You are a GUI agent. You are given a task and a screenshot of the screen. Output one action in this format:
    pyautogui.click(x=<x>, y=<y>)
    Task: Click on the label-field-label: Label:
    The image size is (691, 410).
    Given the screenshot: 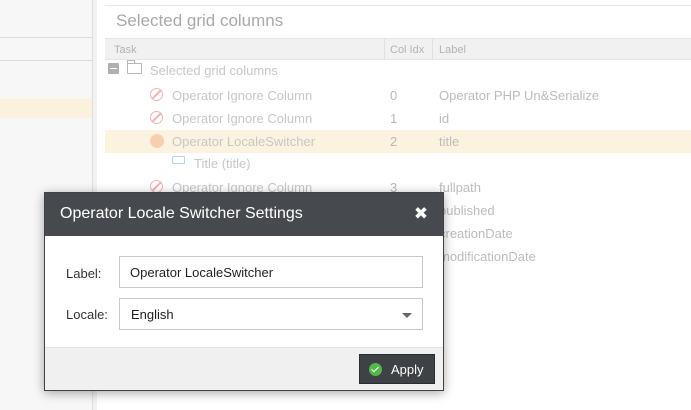 What is the action you would take?
    pyautogui.click(x=84, y=273)
    